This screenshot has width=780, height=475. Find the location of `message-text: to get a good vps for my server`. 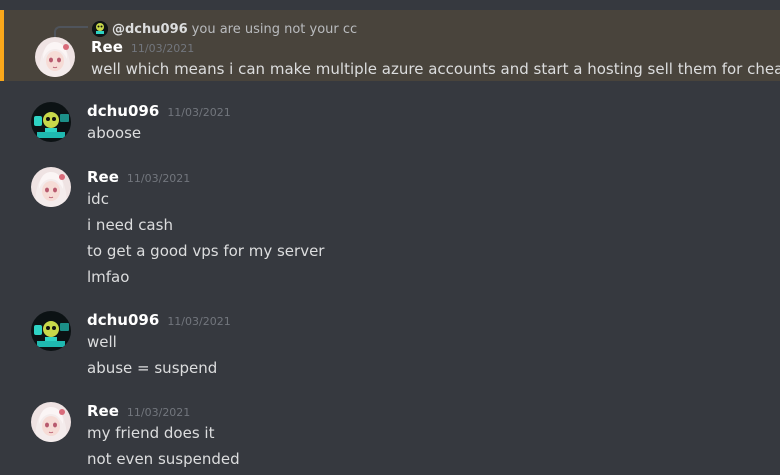

message-text: to get a good vps for my server is located at coordinates (206, 251).